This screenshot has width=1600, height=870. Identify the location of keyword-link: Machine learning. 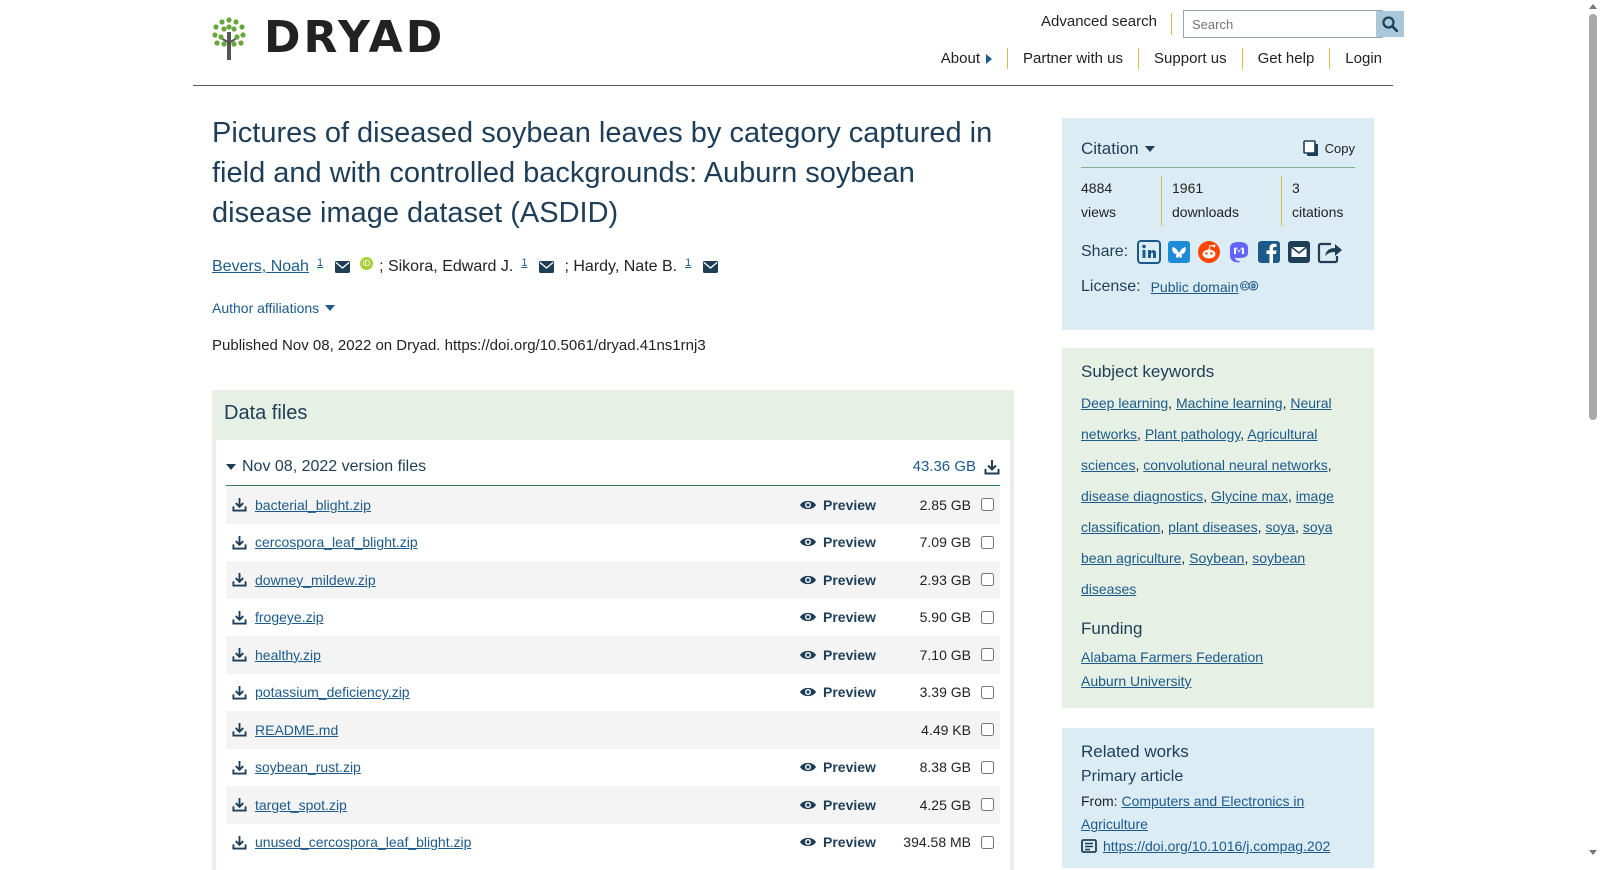
(1229, 403).